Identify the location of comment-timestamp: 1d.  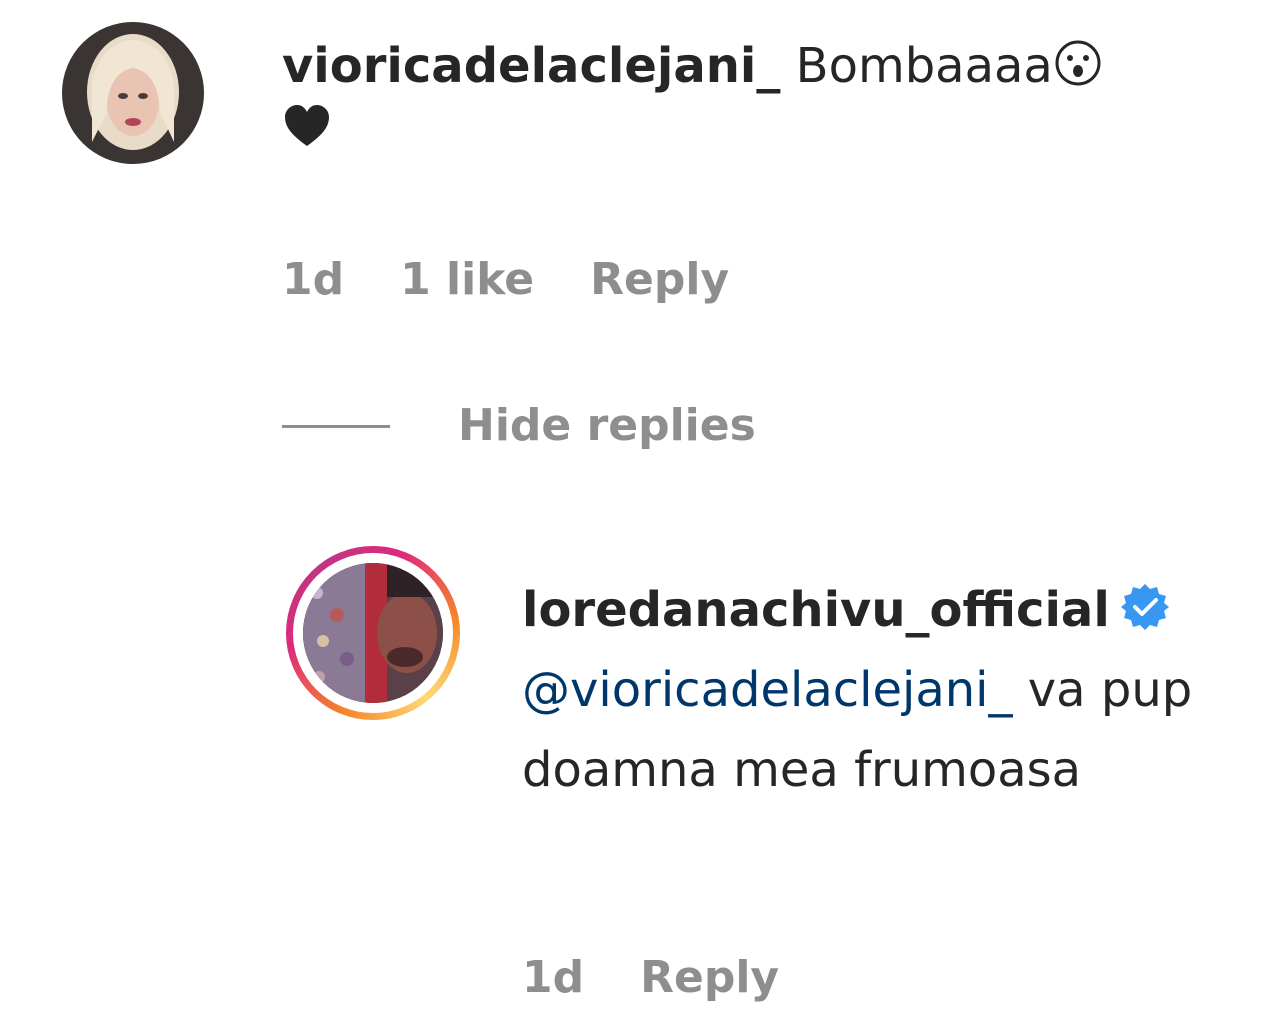
(313, 280).